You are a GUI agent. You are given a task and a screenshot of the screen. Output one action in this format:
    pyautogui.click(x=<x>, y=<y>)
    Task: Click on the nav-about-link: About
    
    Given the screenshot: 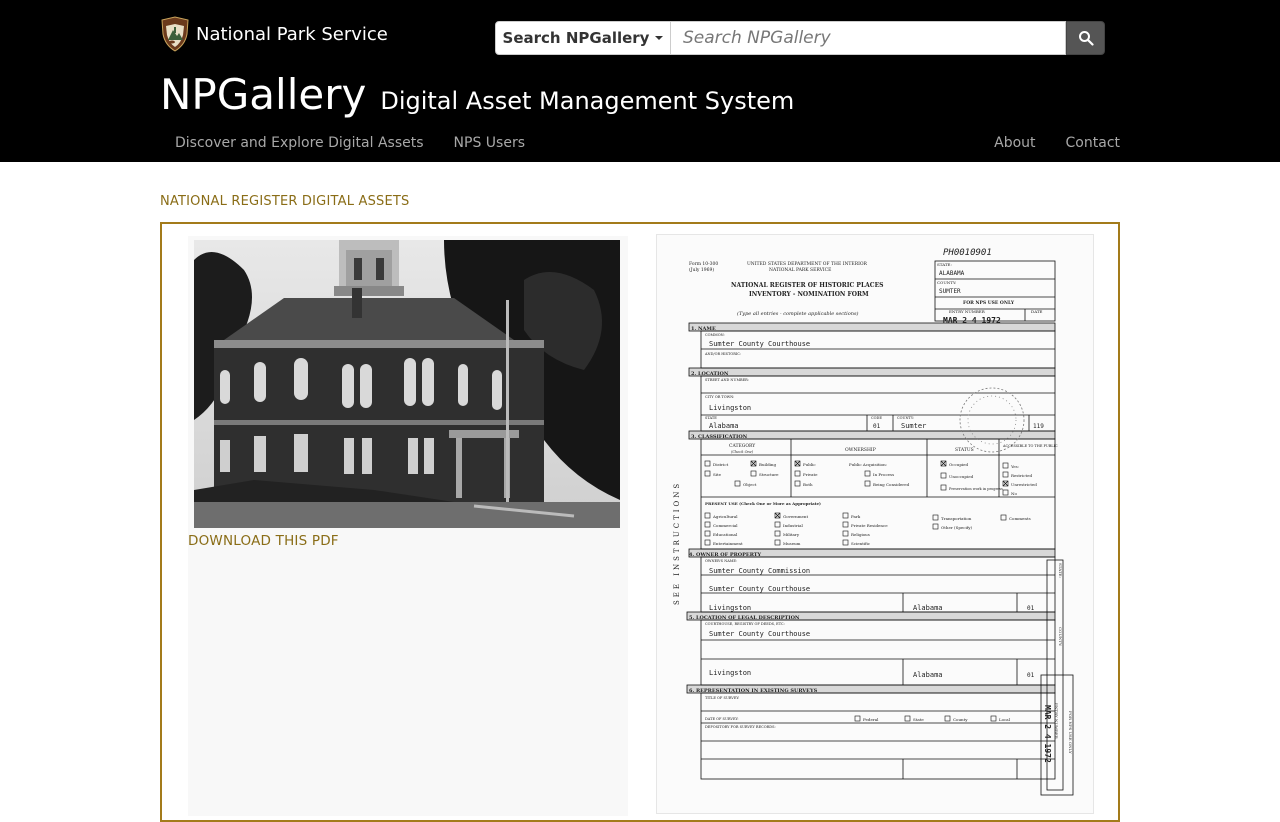 What is the action you would take?
    pyautogui.click(x=1014, y=143)
    